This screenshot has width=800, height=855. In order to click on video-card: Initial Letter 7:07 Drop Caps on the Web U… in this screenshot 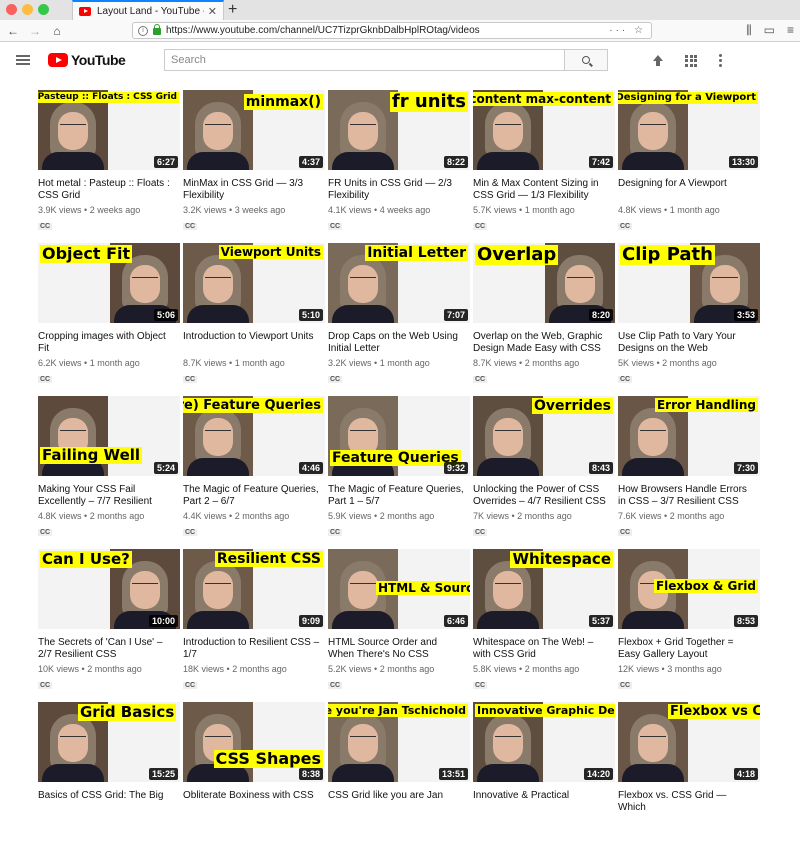, I will do `click(400, 319)`.